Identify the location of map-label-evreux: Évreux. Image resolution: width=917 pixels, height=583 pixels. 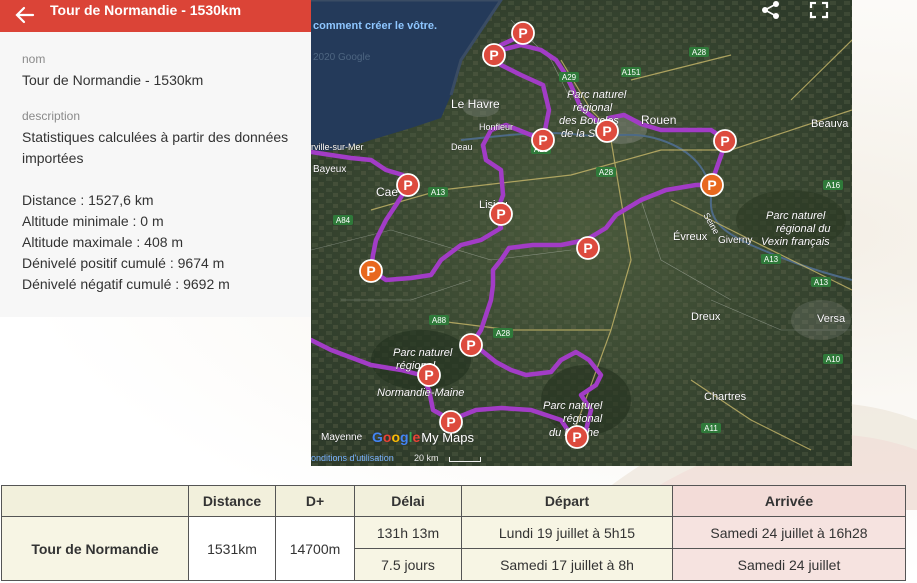
(690, 236).